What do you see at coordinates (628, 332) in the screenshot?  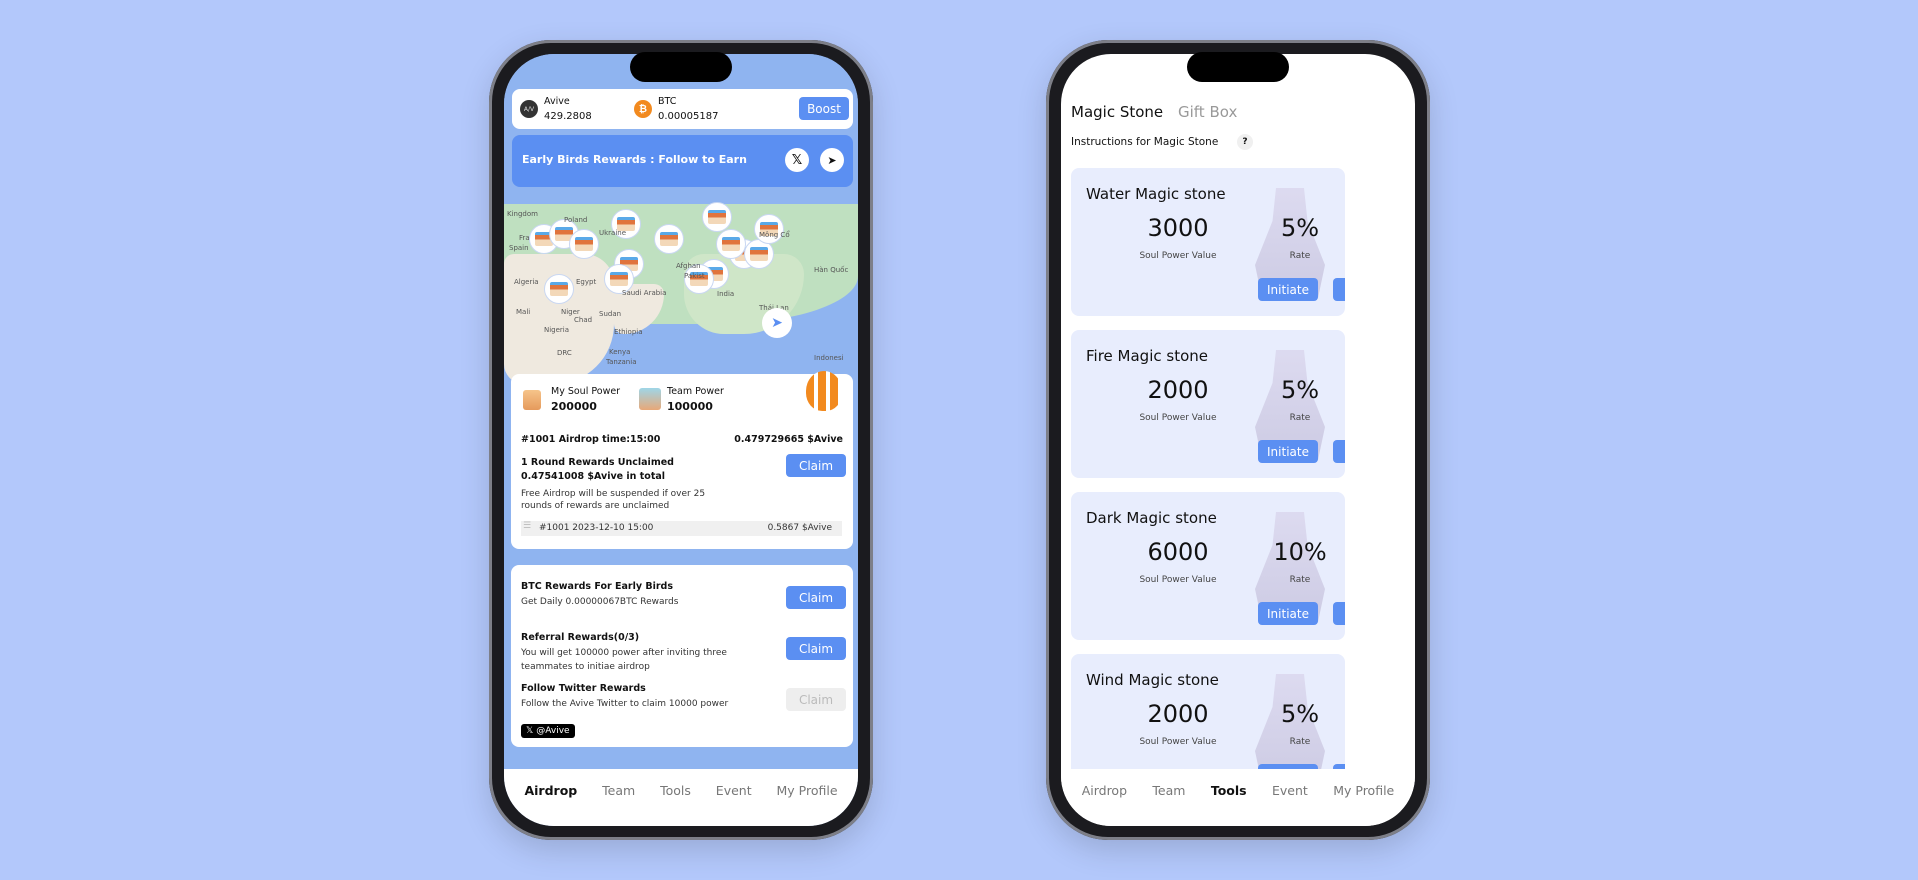 I see `map-label: Ethiopia` at bounding box center [628, 332].